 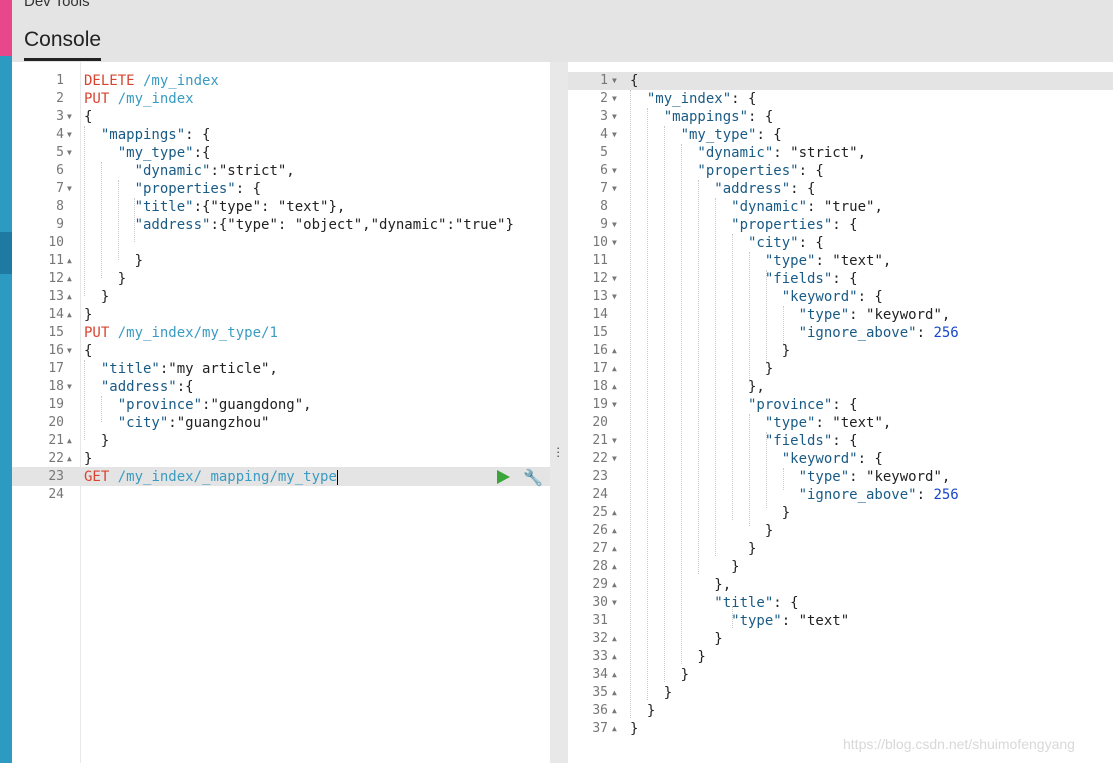 What do you see at coordinates (714, 603) in the screenshot?
I see `response-code-line: "title": {` at bounding box center [714, 603].